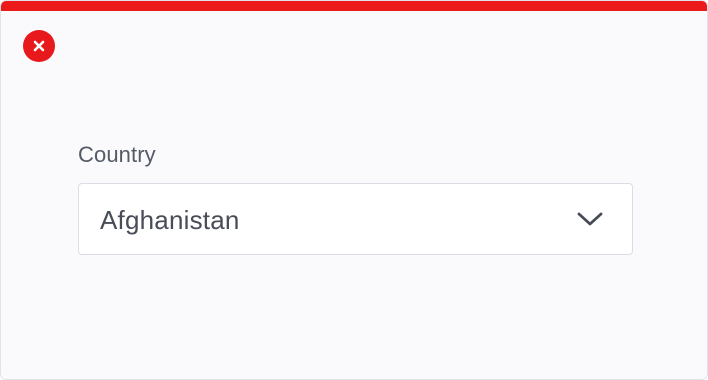  Describe the element at coordinates (355, 219) in the screenshot. I see `country-select: Afghanistan` at that location.